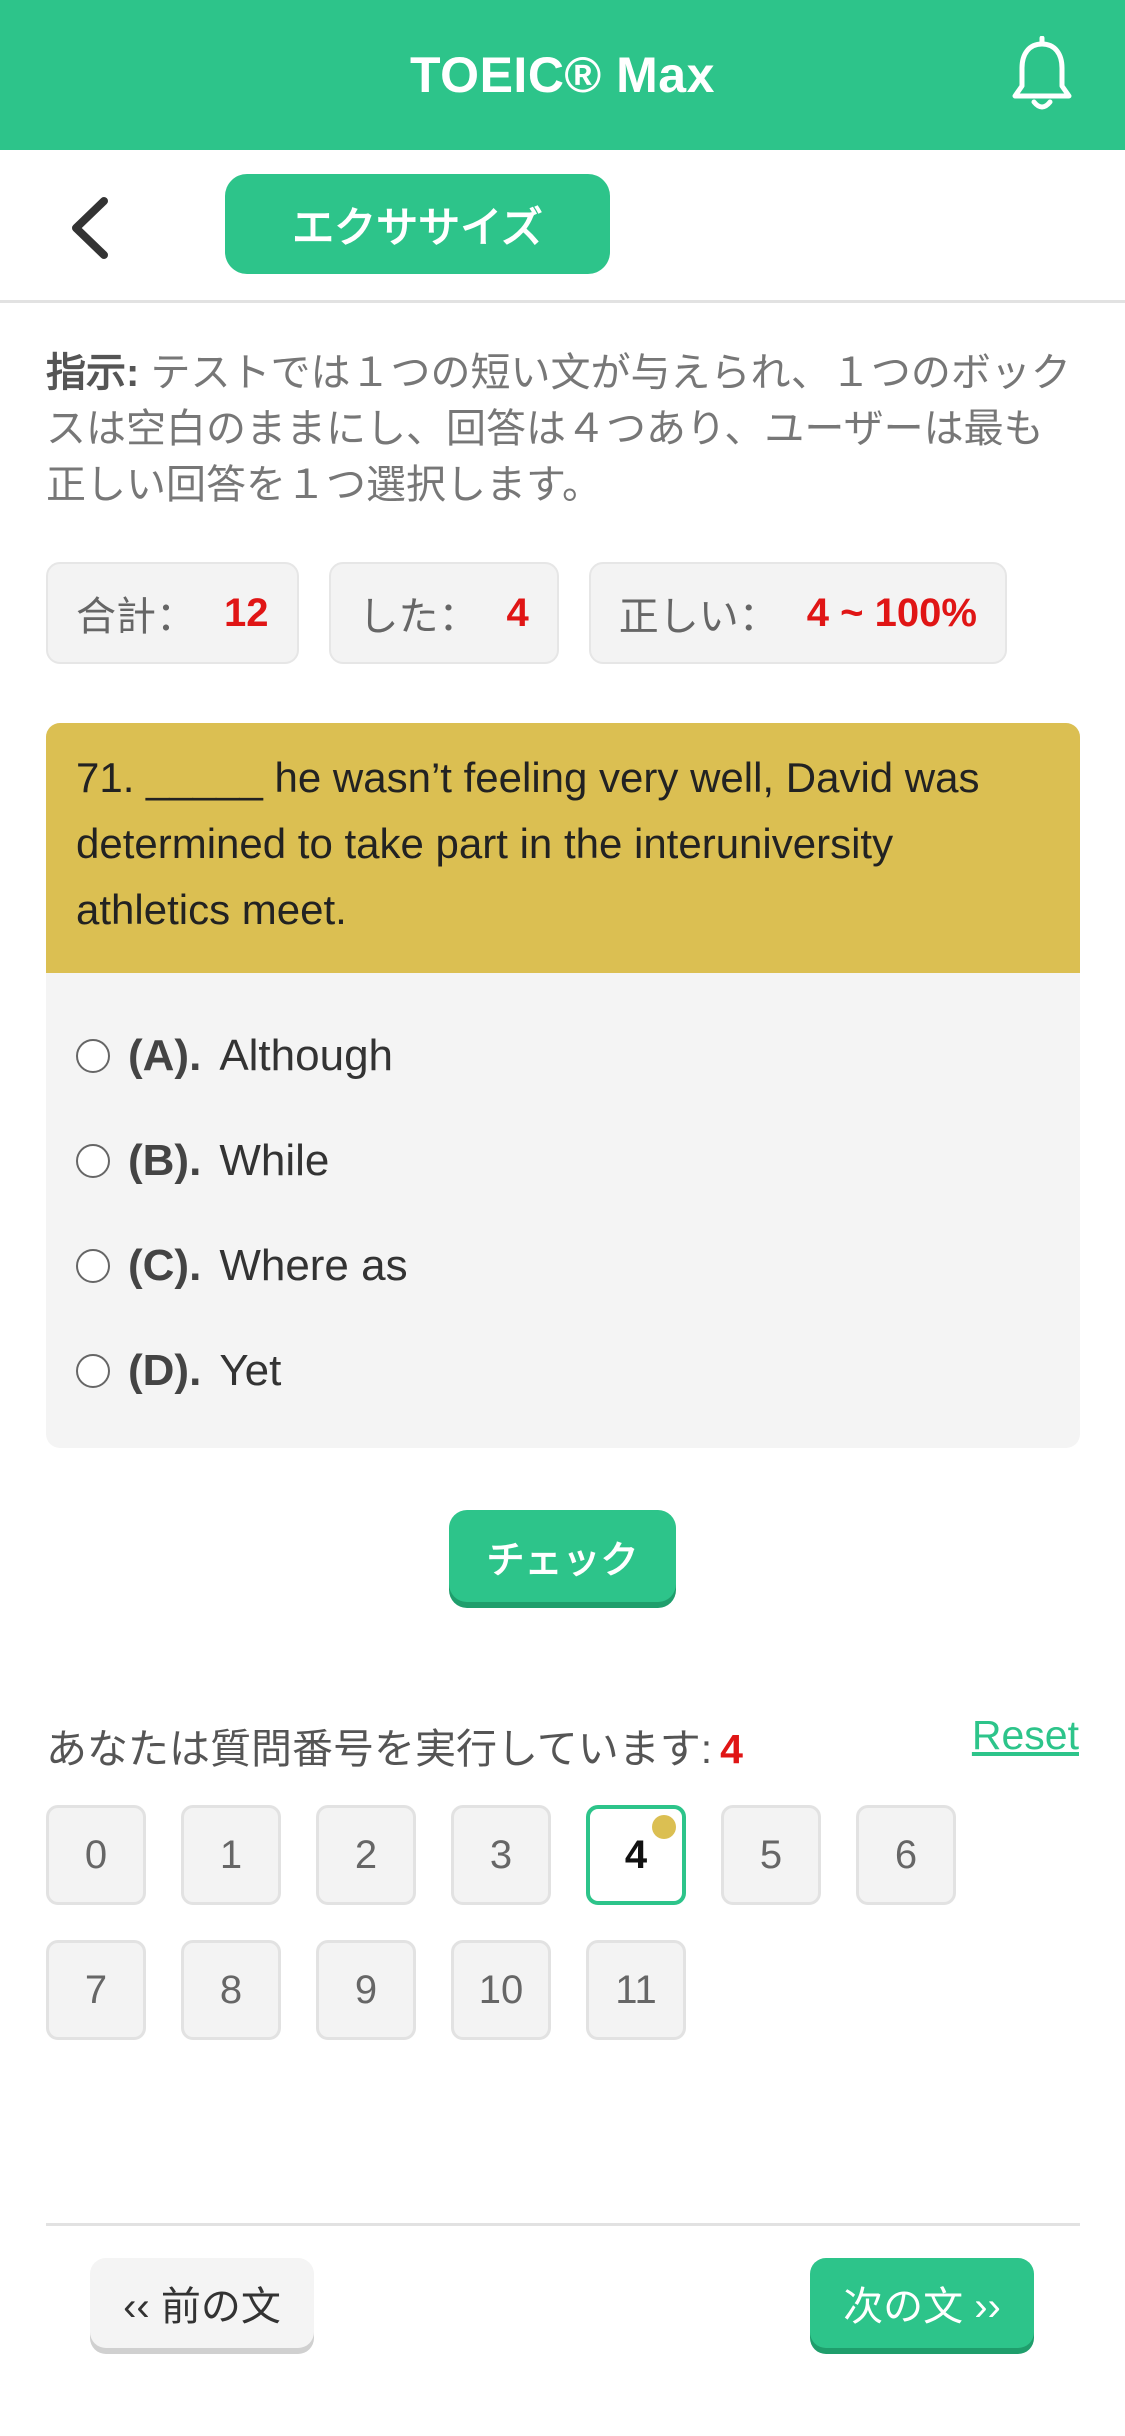 This screenshot has width=1125, height=2436. What do you see at coordinates (1042, 76) in the screenshot?
I see `bell-icon` at bounding box center [1042, 76].